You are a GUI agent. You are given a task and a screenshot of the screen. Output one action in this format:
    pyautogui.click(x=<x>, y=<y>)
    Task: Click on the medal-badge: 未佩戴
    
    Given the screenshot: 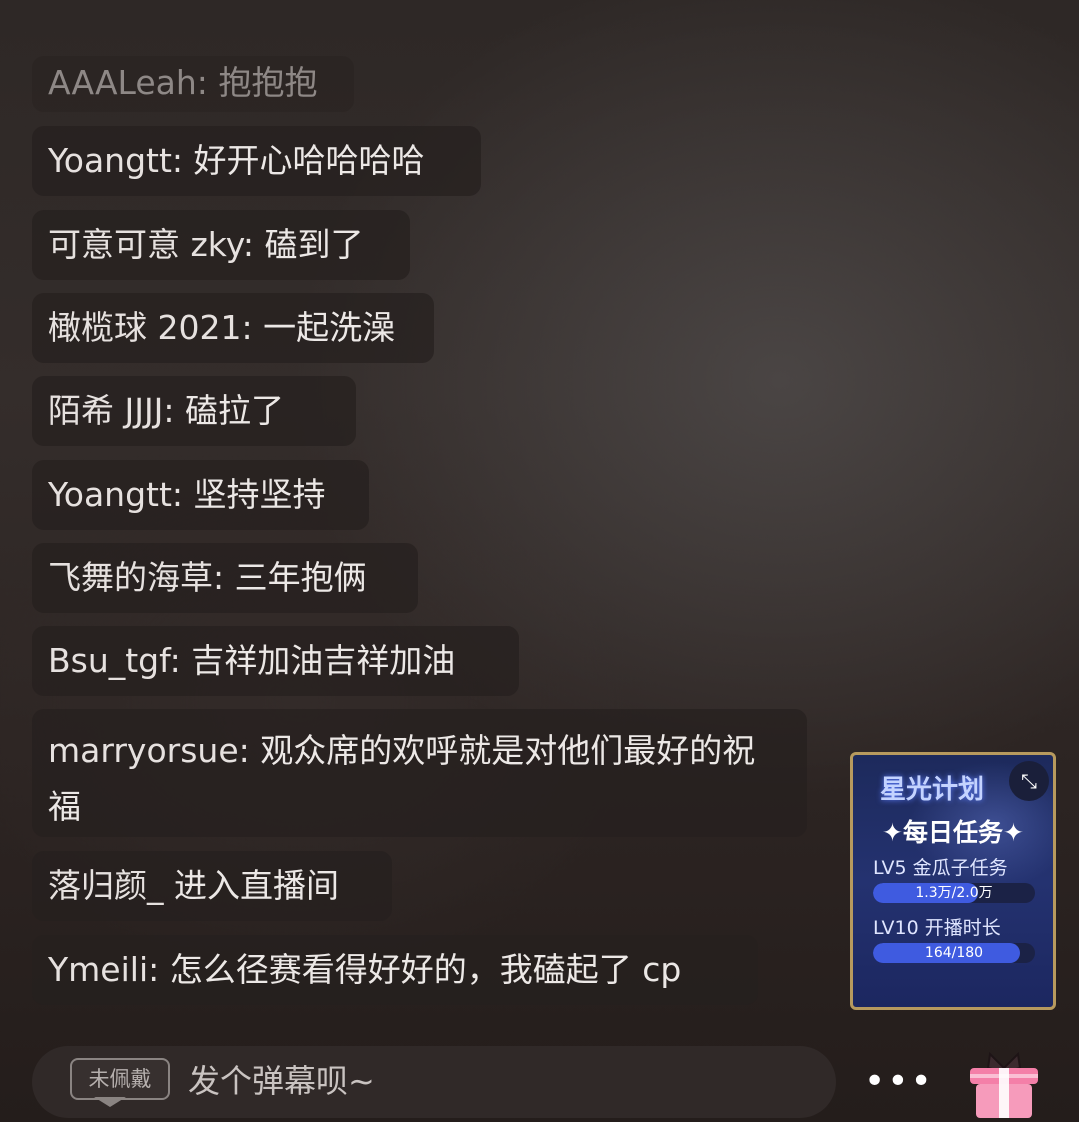 What is the action you would take?
    pyautogui.click(x=120, y=1079)
    